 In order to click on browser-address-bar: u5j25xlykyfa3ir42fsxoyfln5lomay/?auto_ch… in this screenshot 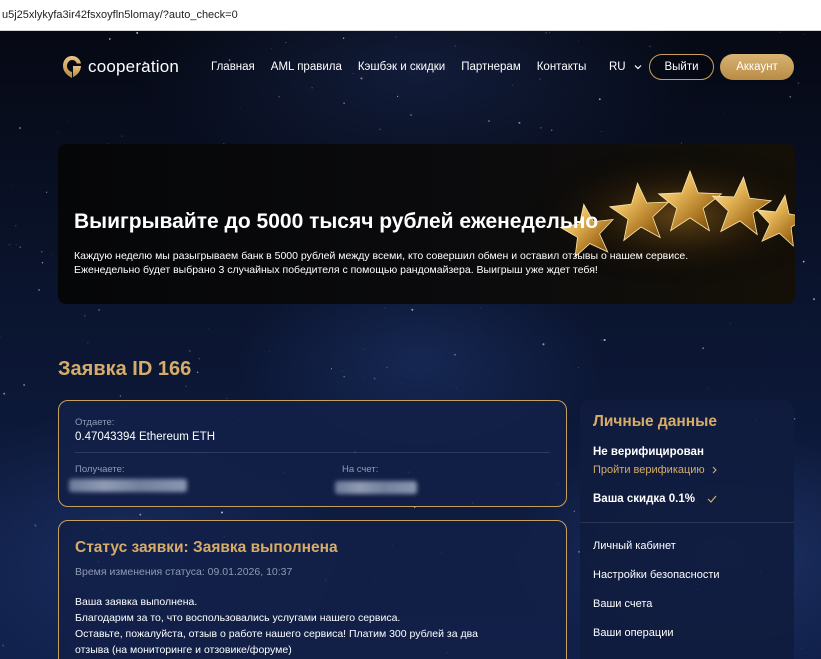, I will do `click(410, 15)`.